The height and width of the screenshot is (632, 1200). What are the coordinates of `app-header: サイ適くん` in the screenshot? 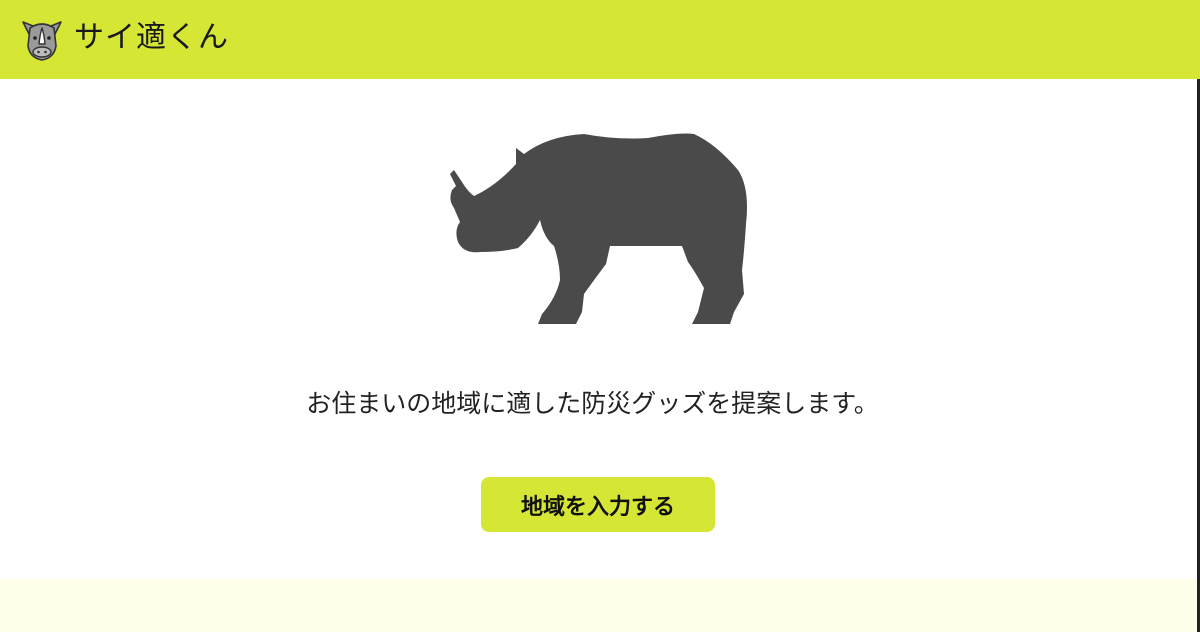 It's located at (600, 39).